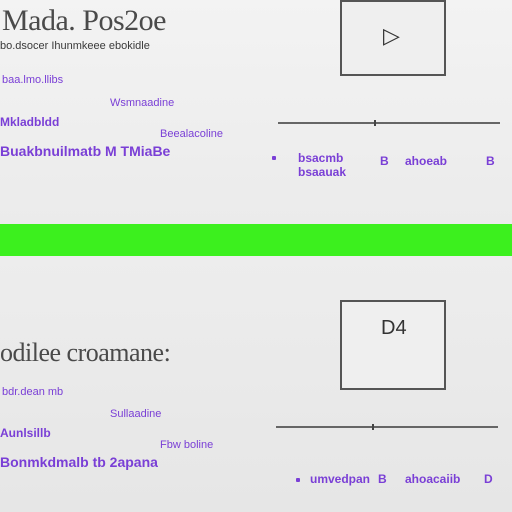 This screenshot has height=512, width=512. I want to click on control-5: B, so click(490, 161).